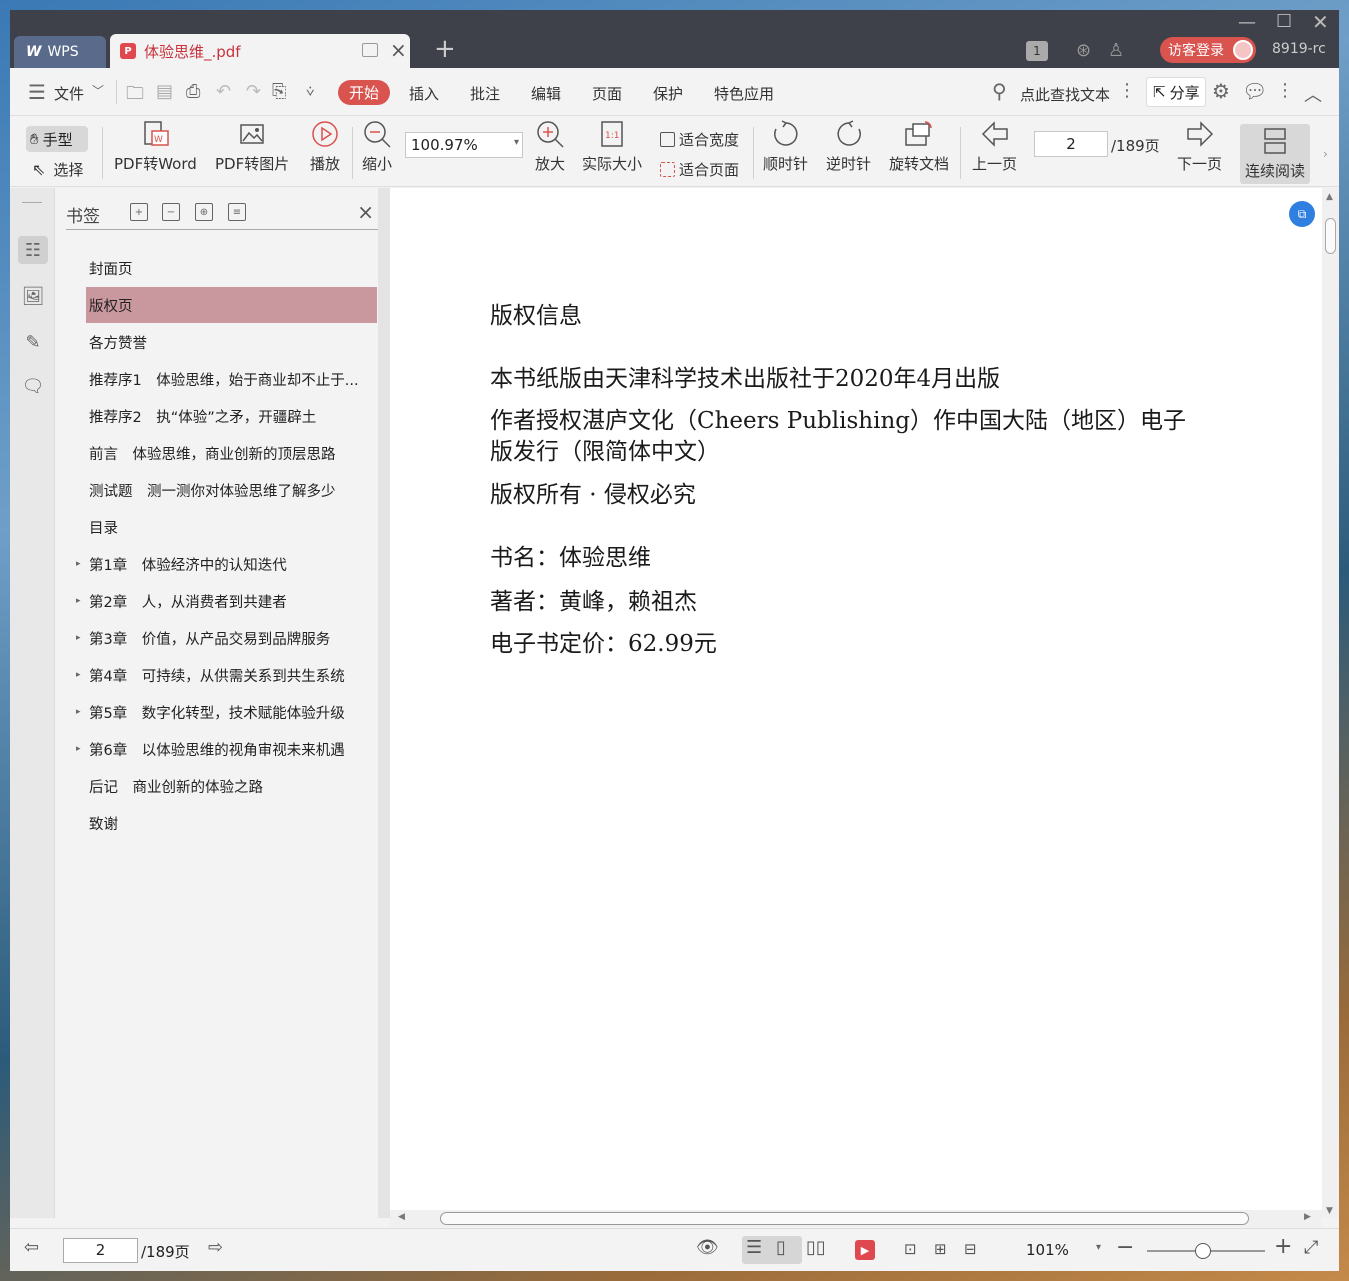  What do you see at coordinates (1065, 94) in the screenshot?
I see `search-text-link: 点此查找文本` at bounding box center [1065, 94].